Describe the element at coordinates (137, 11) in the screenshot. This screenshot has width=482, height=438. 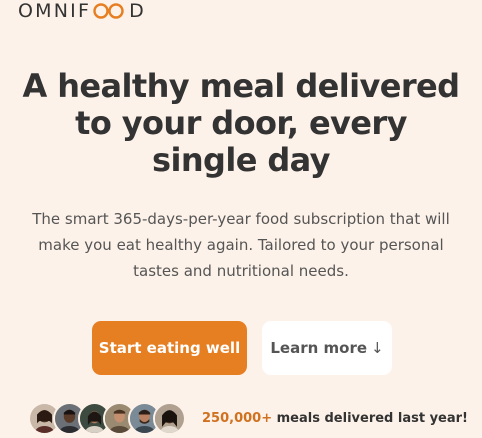
I see `logo-text-end: D` at that location.